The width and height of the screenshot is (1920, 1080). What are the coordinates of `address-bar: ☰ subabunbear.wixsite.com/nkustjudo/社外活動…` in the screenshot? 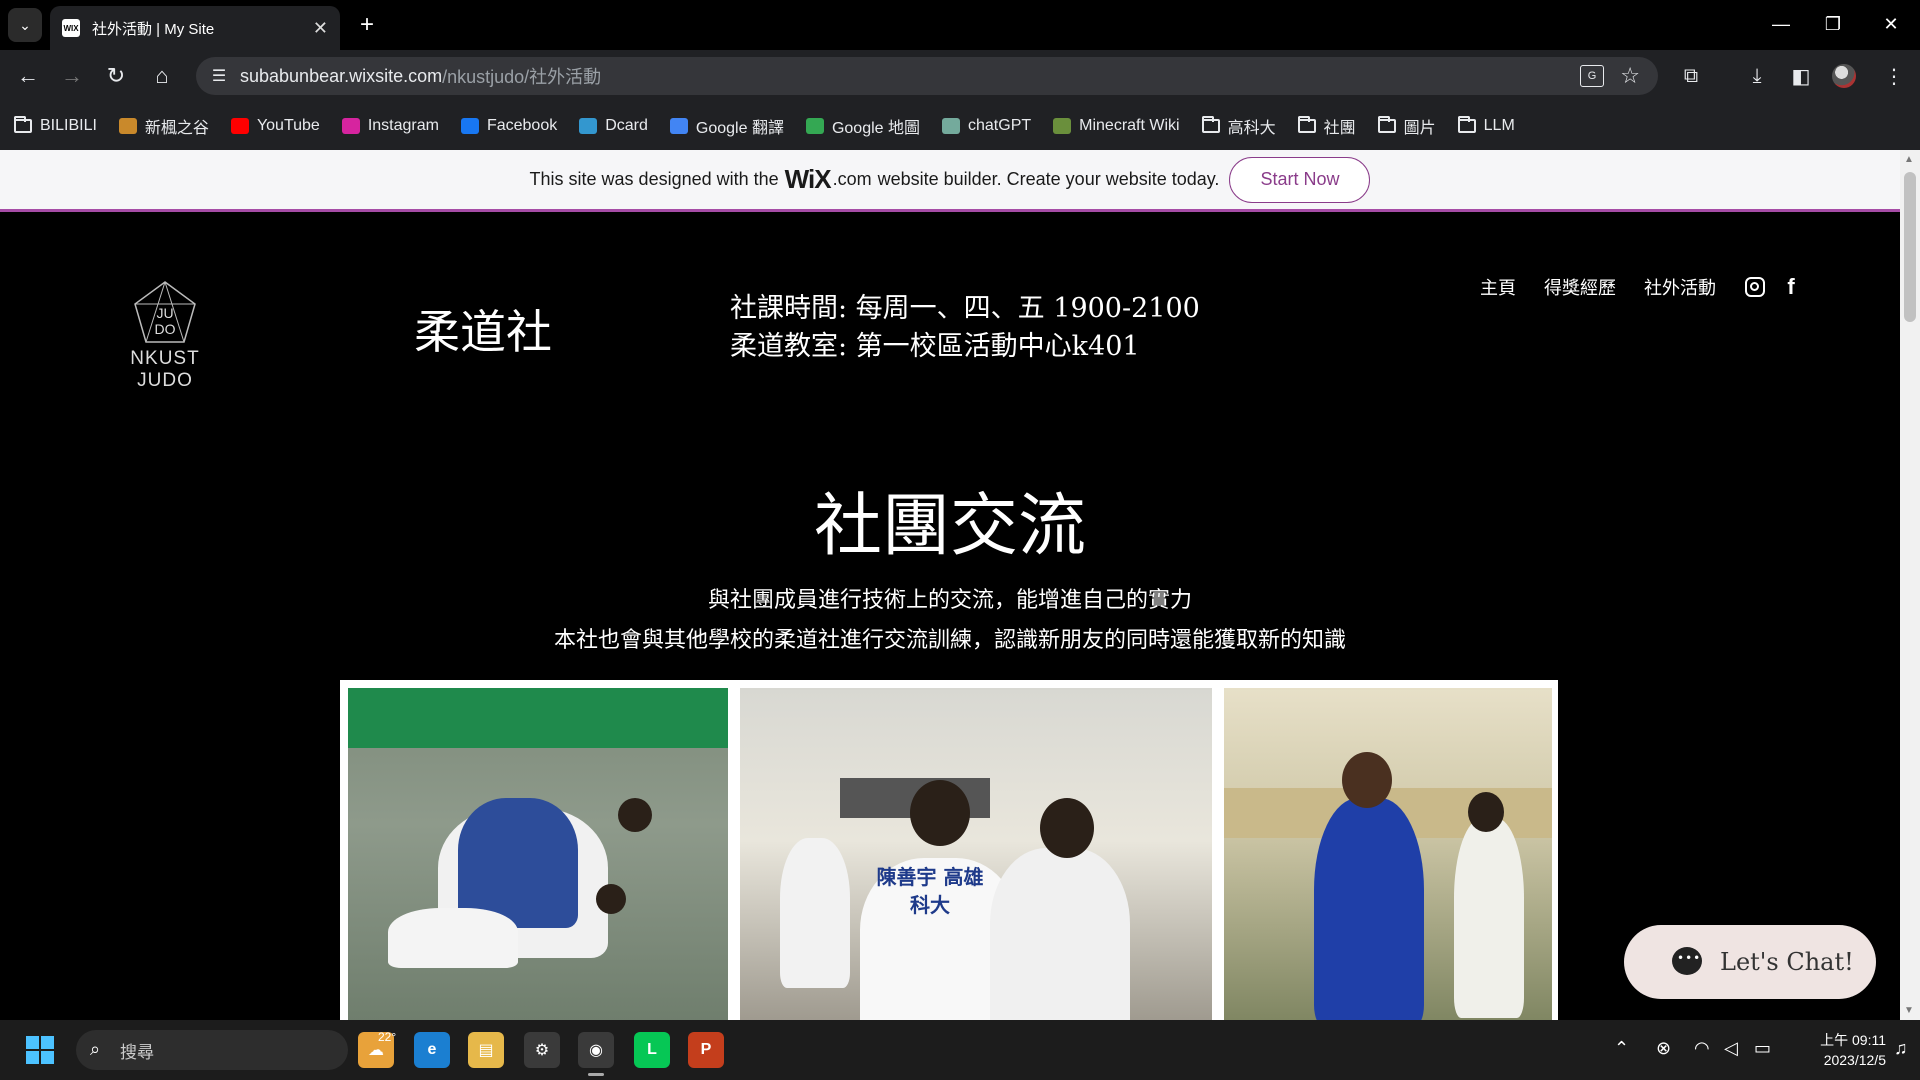 It's located at (927, 76).